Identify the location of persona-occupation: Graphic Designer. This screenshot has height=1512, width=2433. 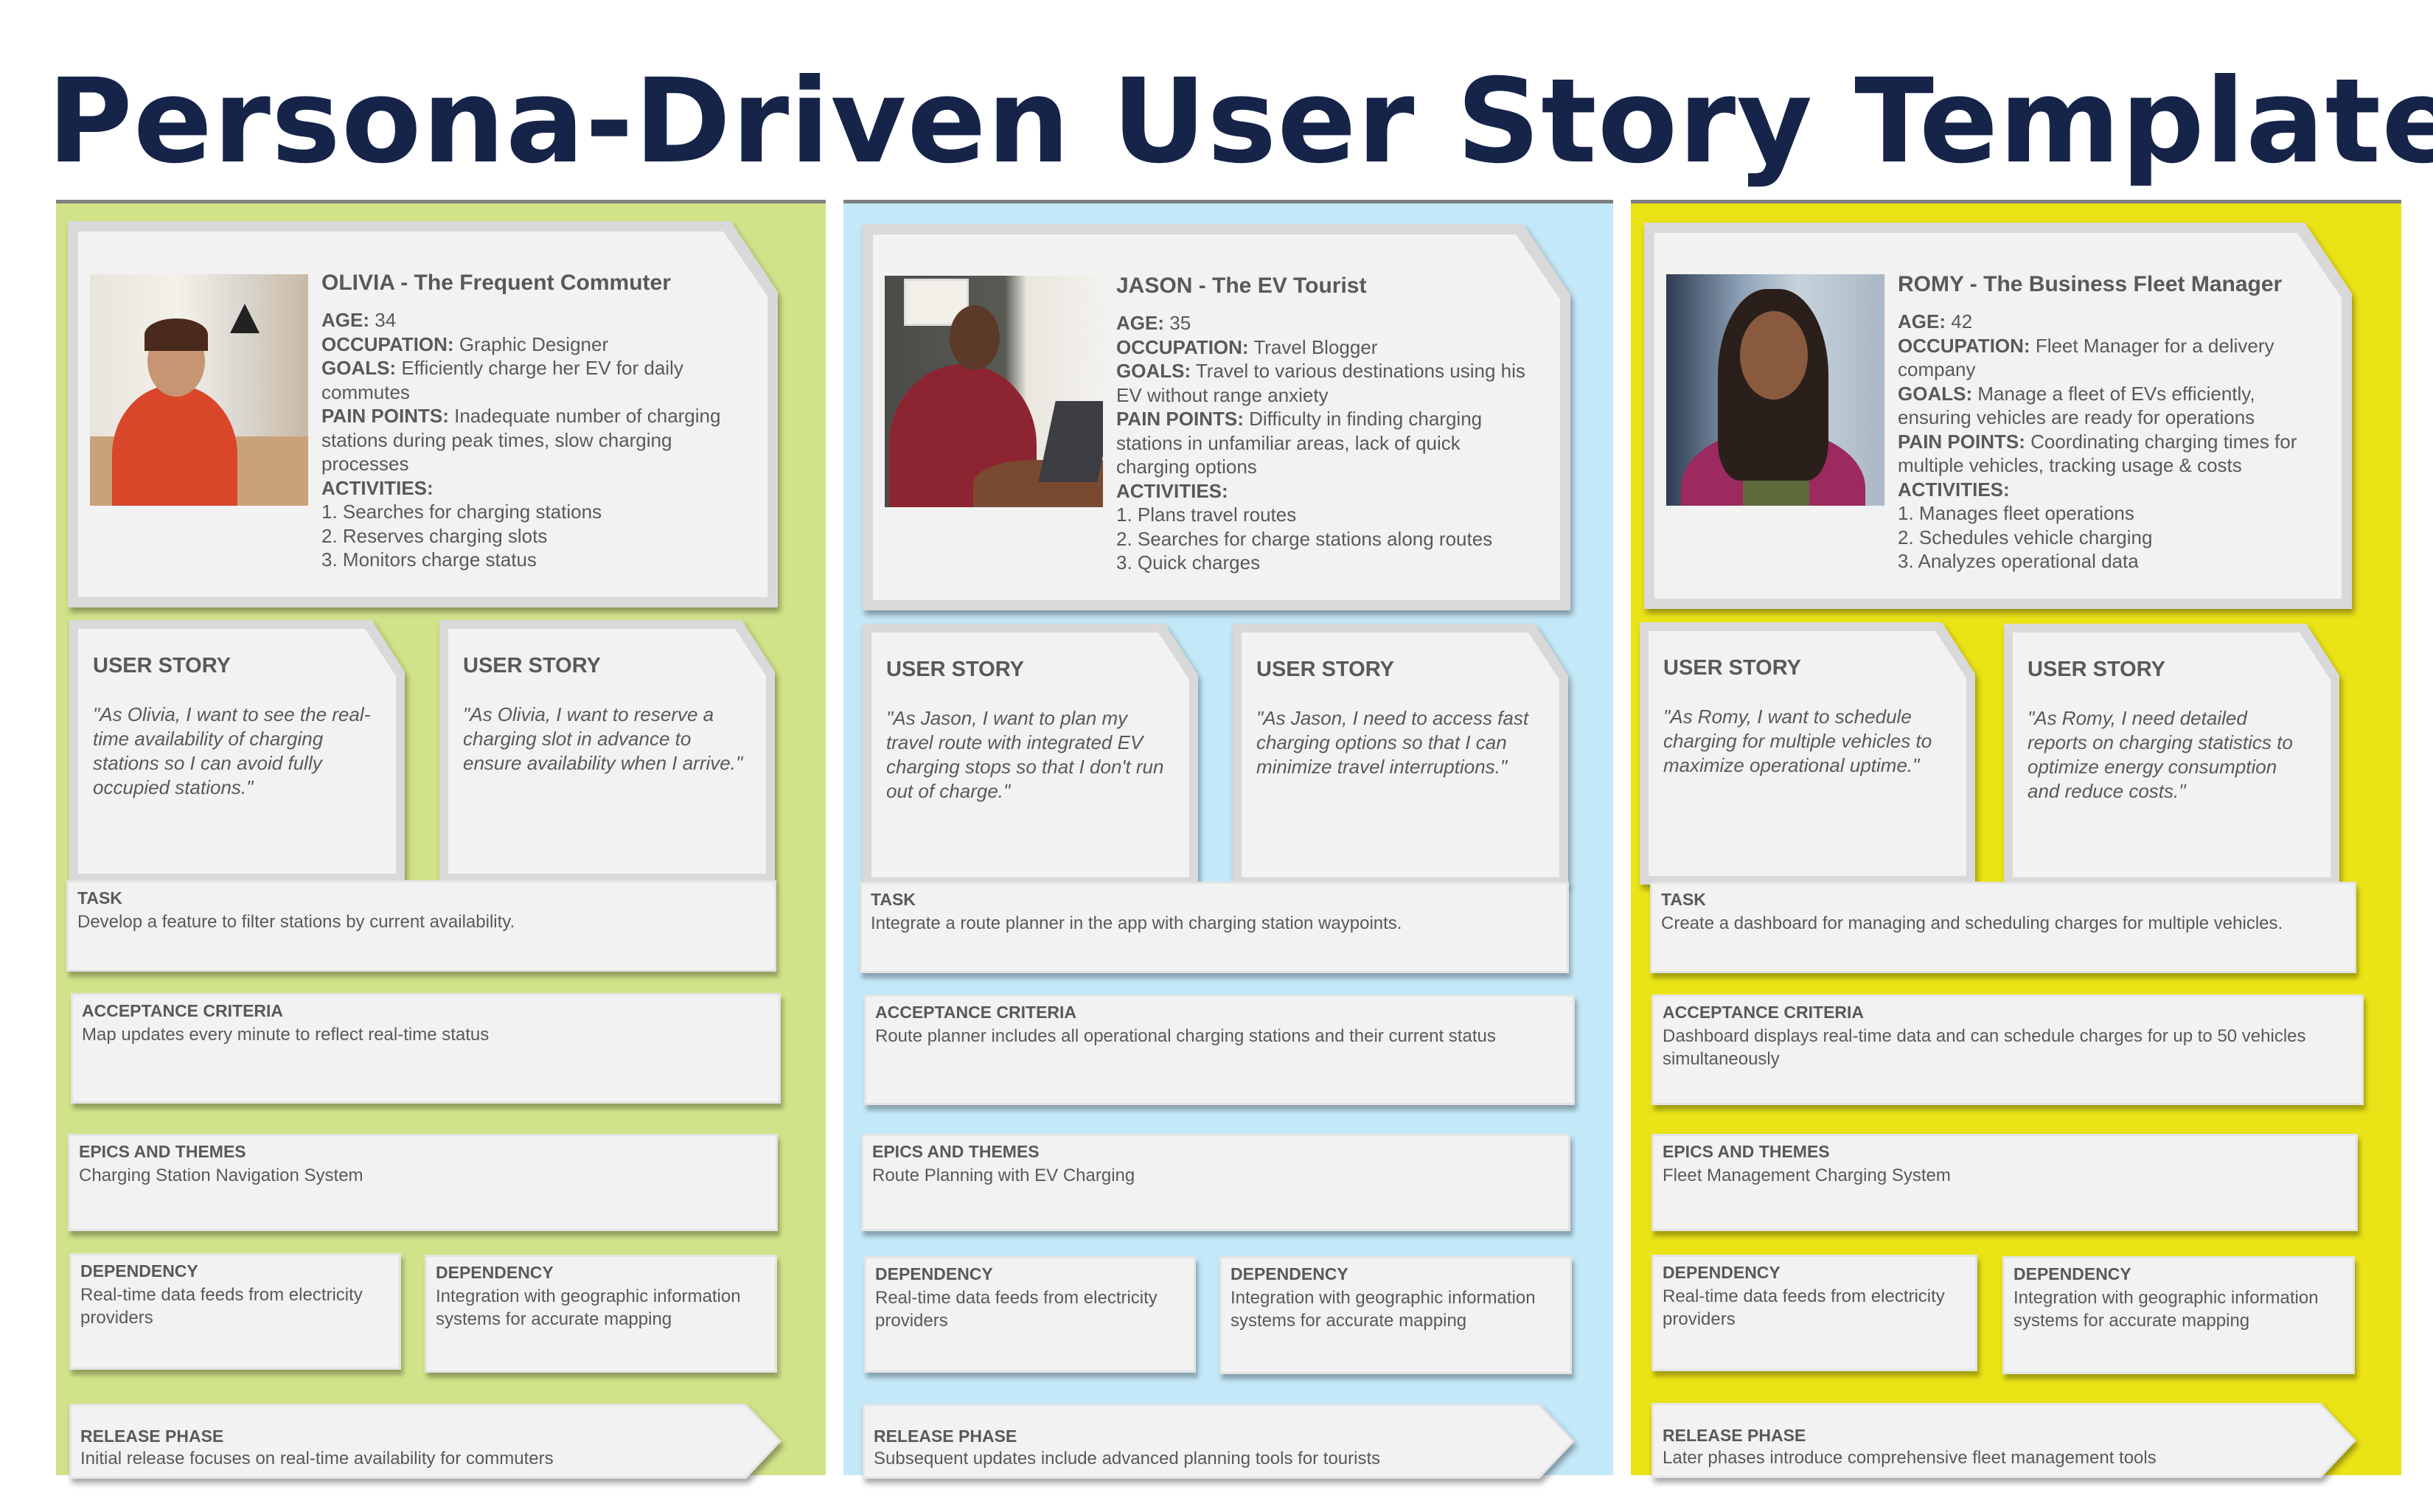
(534, 343).